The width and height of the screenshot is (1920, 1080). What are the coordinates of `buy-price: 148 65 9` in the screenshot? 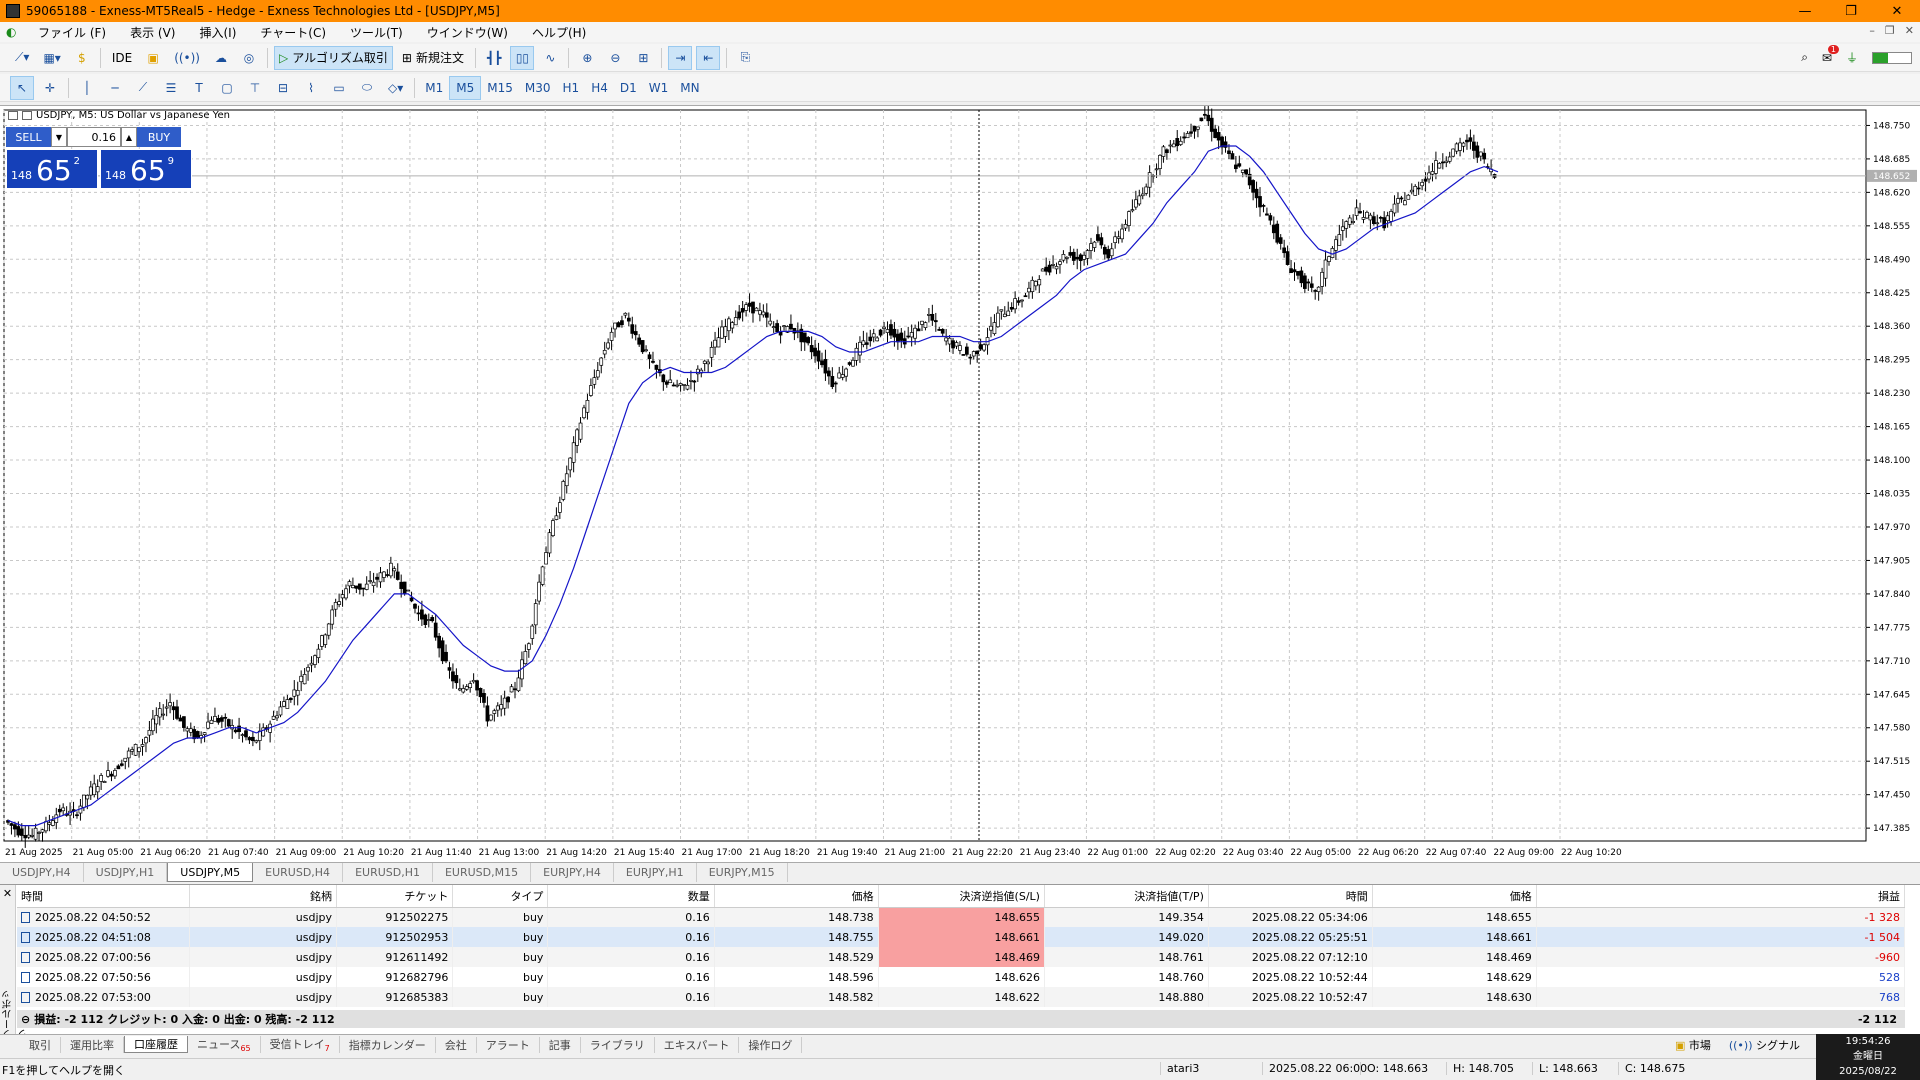 It's located at (146, 169).